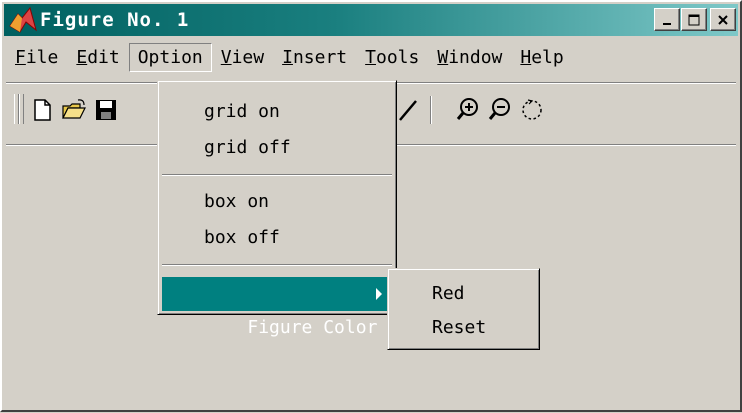  What do you see at coordinates (36, 57) in the screenshot?
I see `menu-file: File` at bounding box center [36, 57].